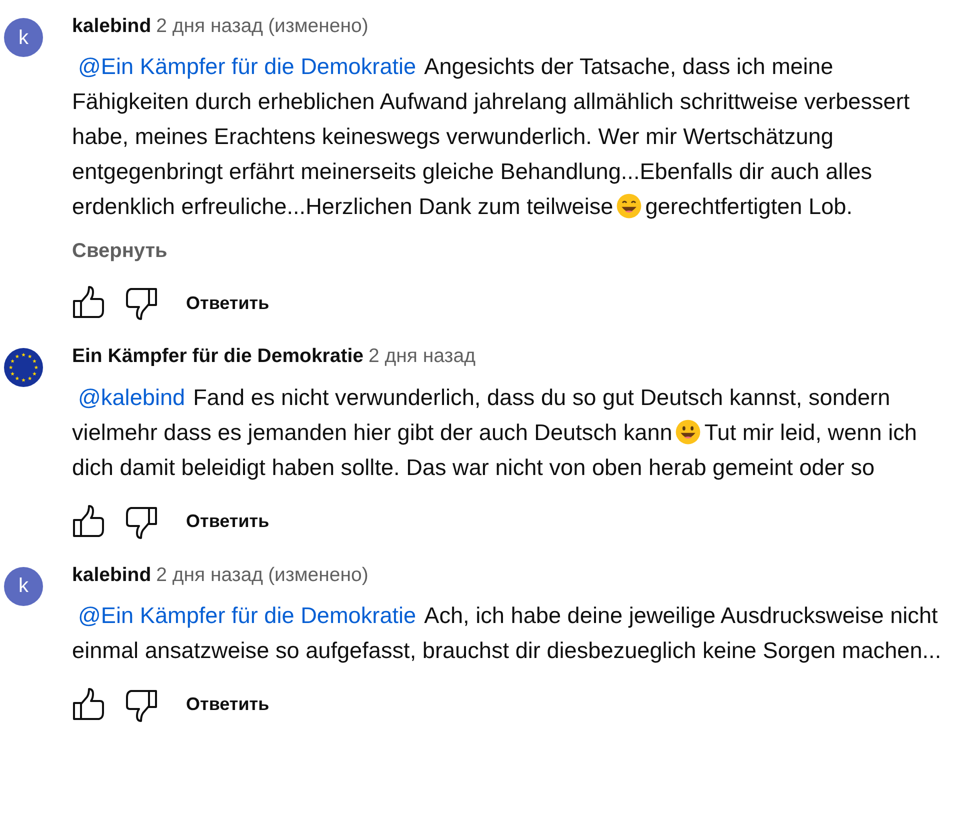  Describe the element at coordinates (23, 368) in the screenshot. I see `flag-avatar` at that location.